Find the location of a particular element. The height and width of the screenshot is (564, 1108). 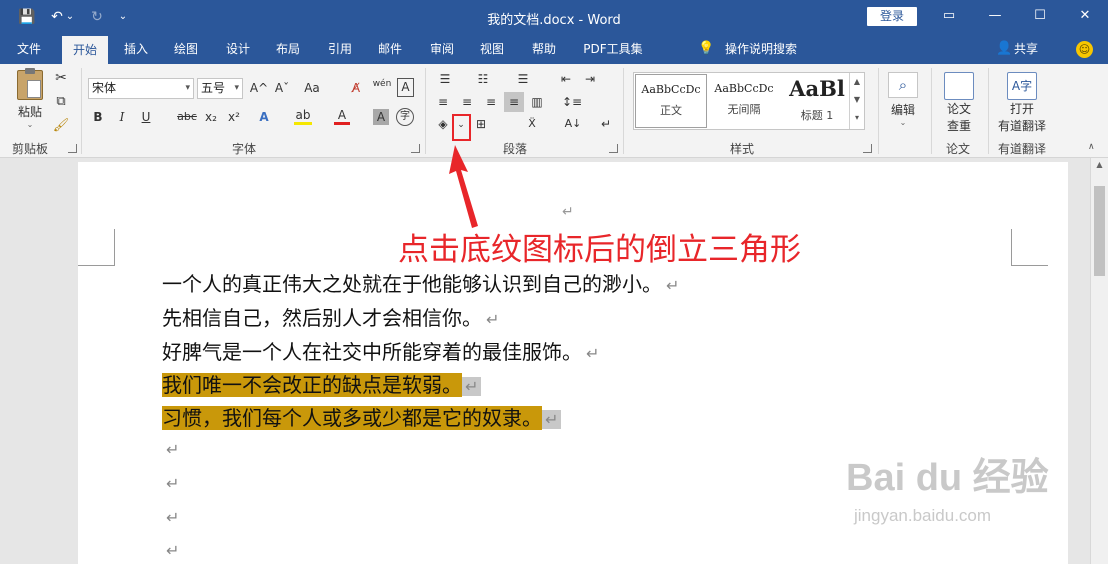

save-icon: 💾 is located at coordinates (27, 17).